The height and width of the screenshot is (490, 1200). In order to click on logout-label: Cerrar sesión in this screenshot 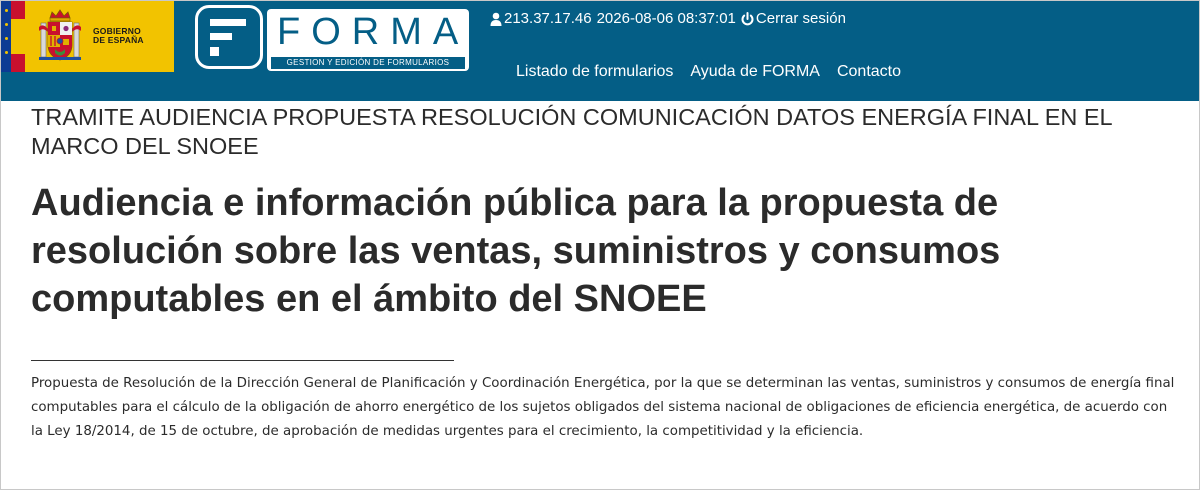, I will do `click(800, 18)`.